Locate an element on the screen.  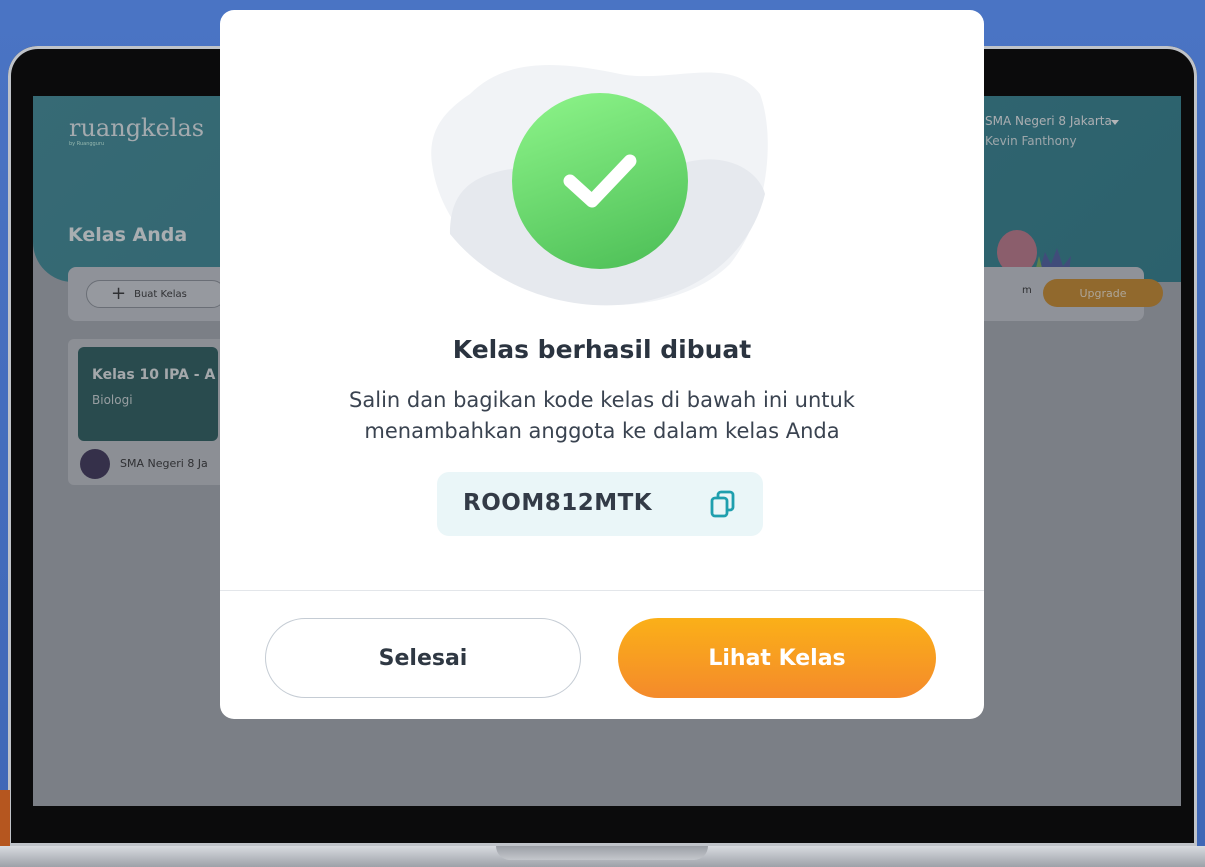
view-class-button: Lihat Kelas is located at coordinates (777, 658).